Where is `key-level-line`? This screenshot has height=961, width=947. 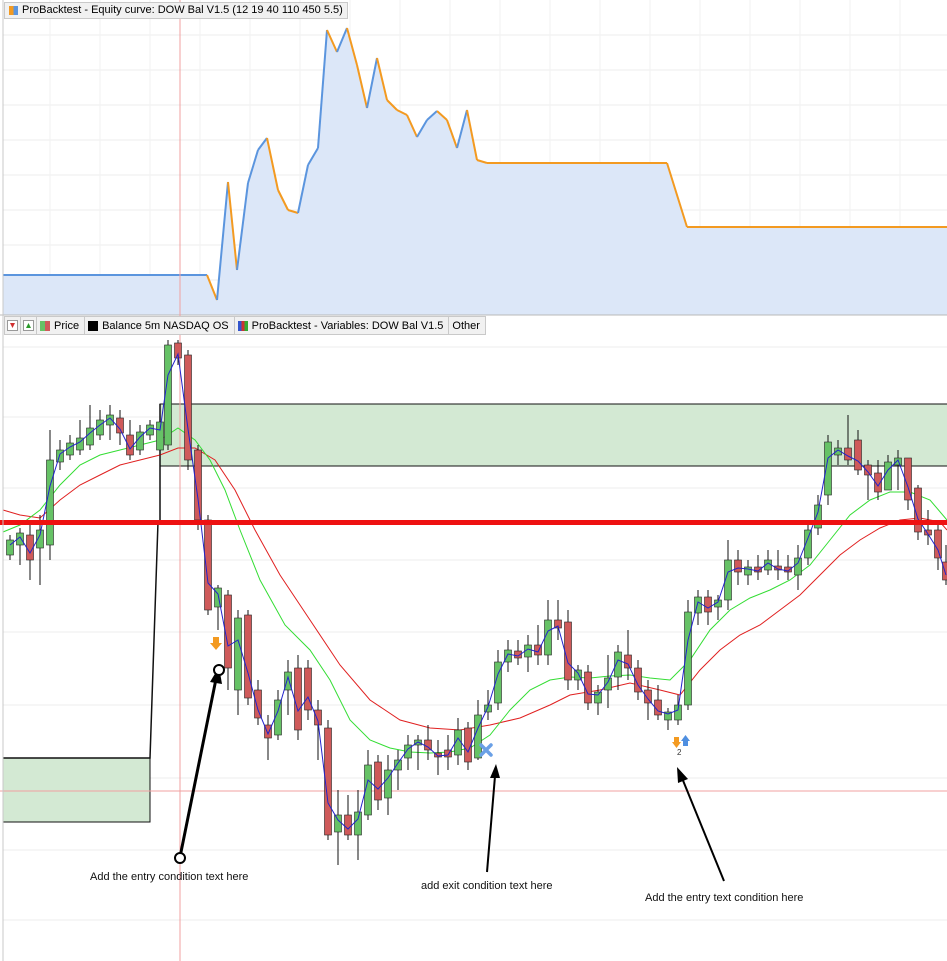 key-level-line is located at coordinates (473, 522).